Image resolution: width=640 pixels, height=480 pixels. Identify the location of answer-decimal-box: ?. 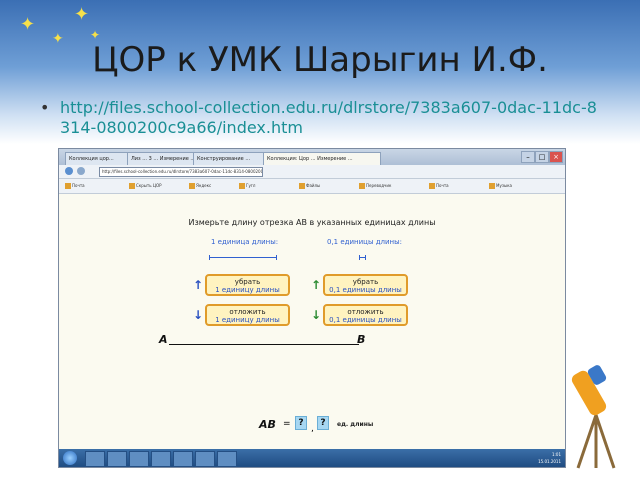
(323, 423).